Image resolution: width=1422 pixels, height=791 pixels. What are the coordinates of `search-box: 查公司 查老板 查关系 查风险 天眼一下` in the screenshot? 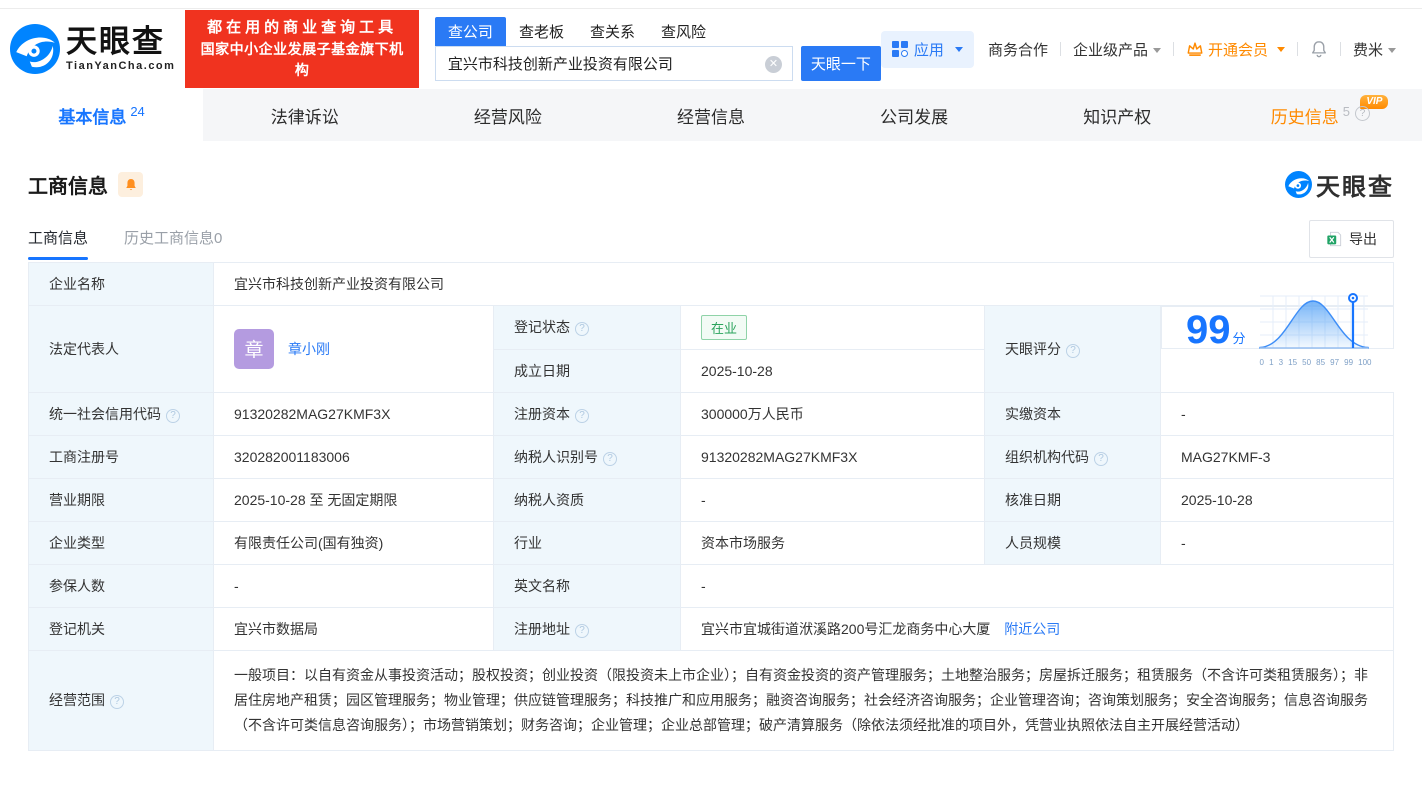 It's located at (657, 48).